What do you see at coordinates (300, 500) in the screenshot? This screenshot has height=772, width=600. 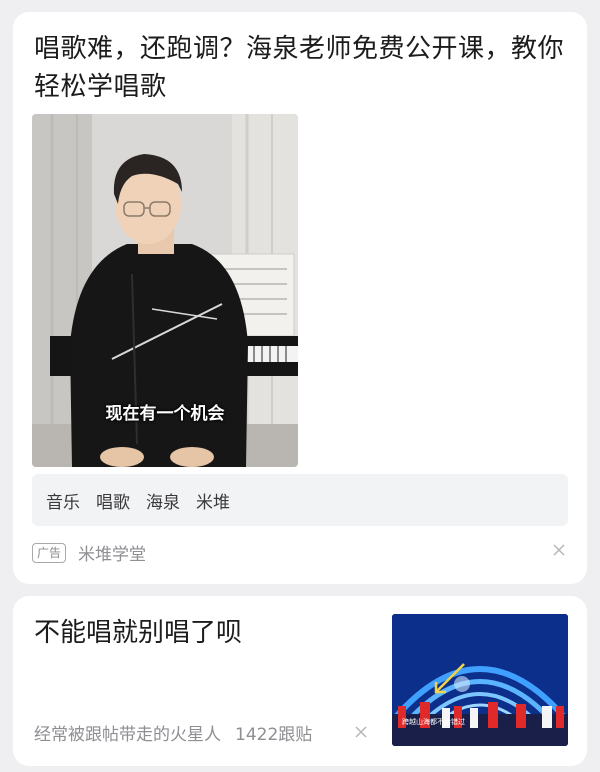 I see `tag-bar: 音乐 唱歌 海泉 米堆` at bounding box center [300, 500].